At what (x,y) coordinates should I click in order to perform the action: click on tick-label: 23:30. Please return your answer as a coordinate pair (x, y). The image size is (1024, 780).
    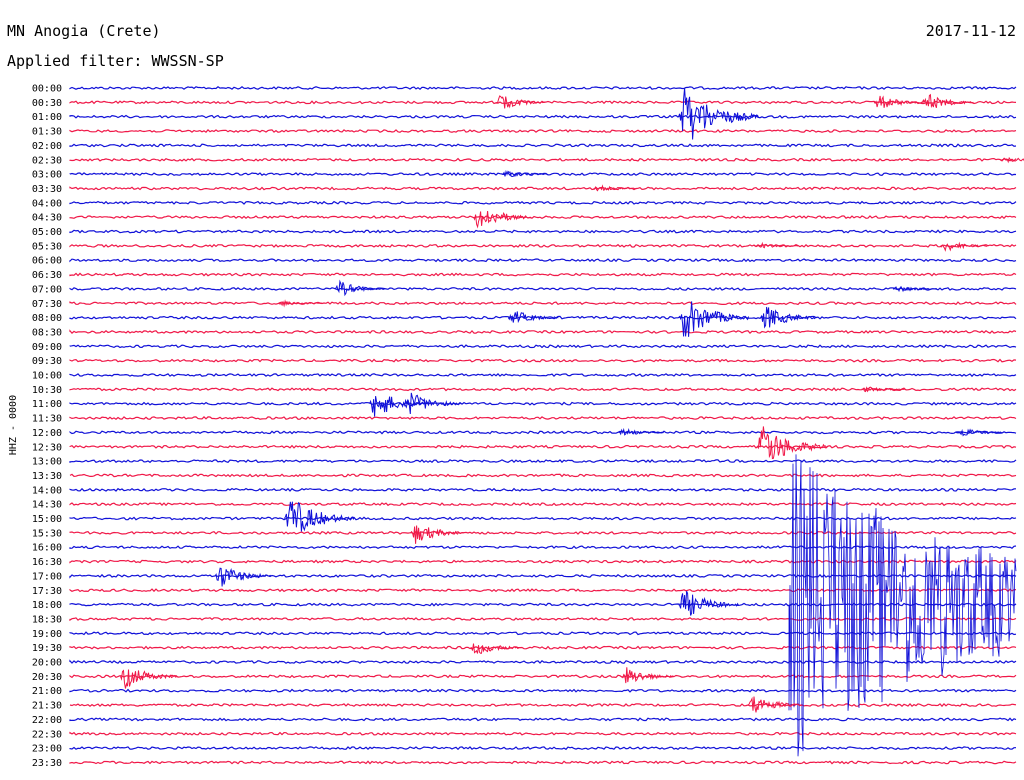
    Looking at the image, I should click on (47, 763).